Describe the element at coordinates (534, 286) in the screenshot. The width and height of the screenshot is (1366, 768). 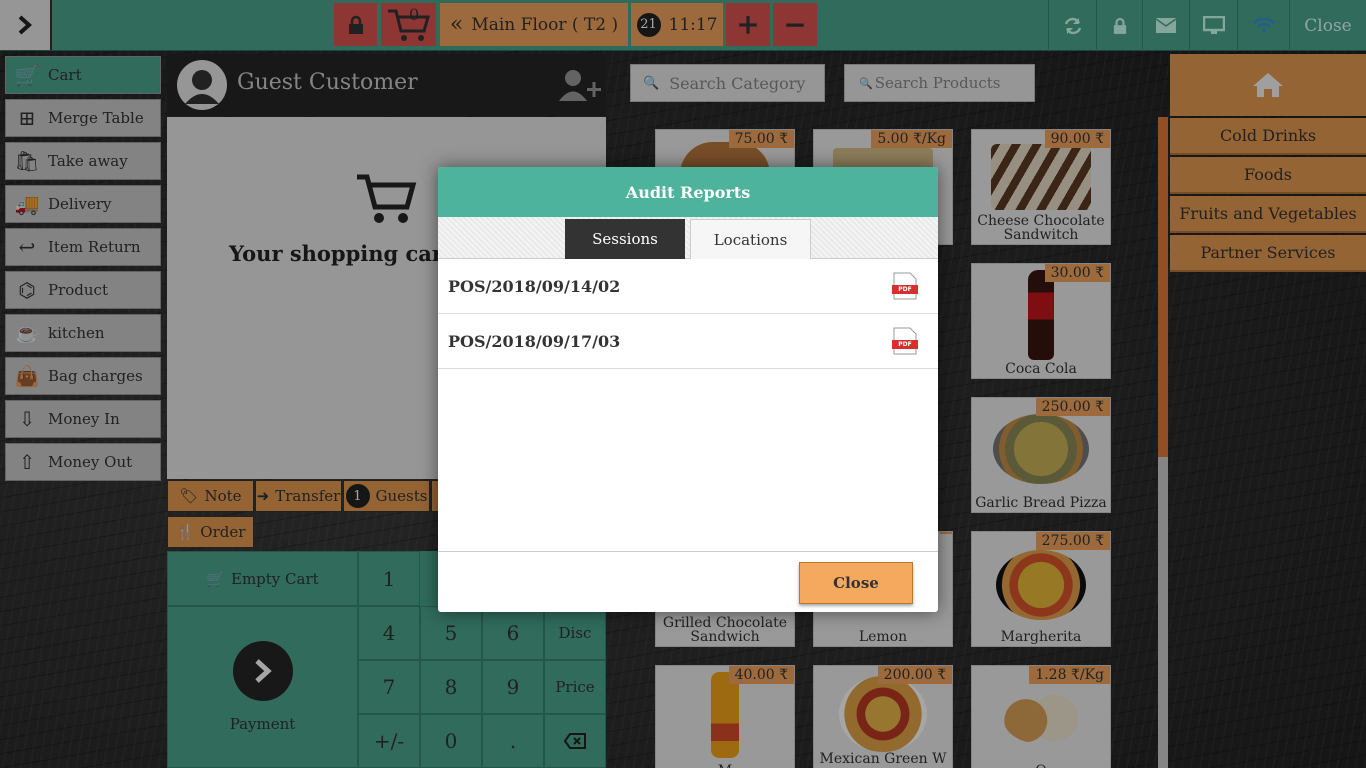
I see `session-id: POS/2018/09/14/02` at that location.